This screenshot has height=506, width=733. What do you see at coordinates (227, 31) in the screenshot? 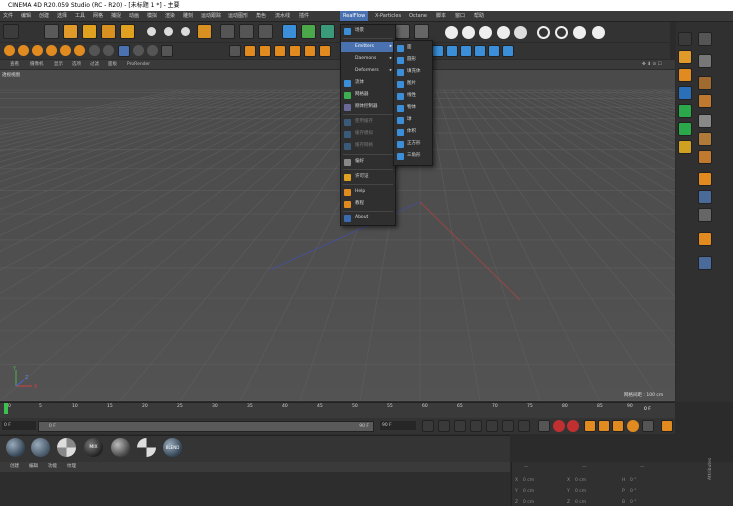
I see `render-view-icon` at bounding box center [227, 31].